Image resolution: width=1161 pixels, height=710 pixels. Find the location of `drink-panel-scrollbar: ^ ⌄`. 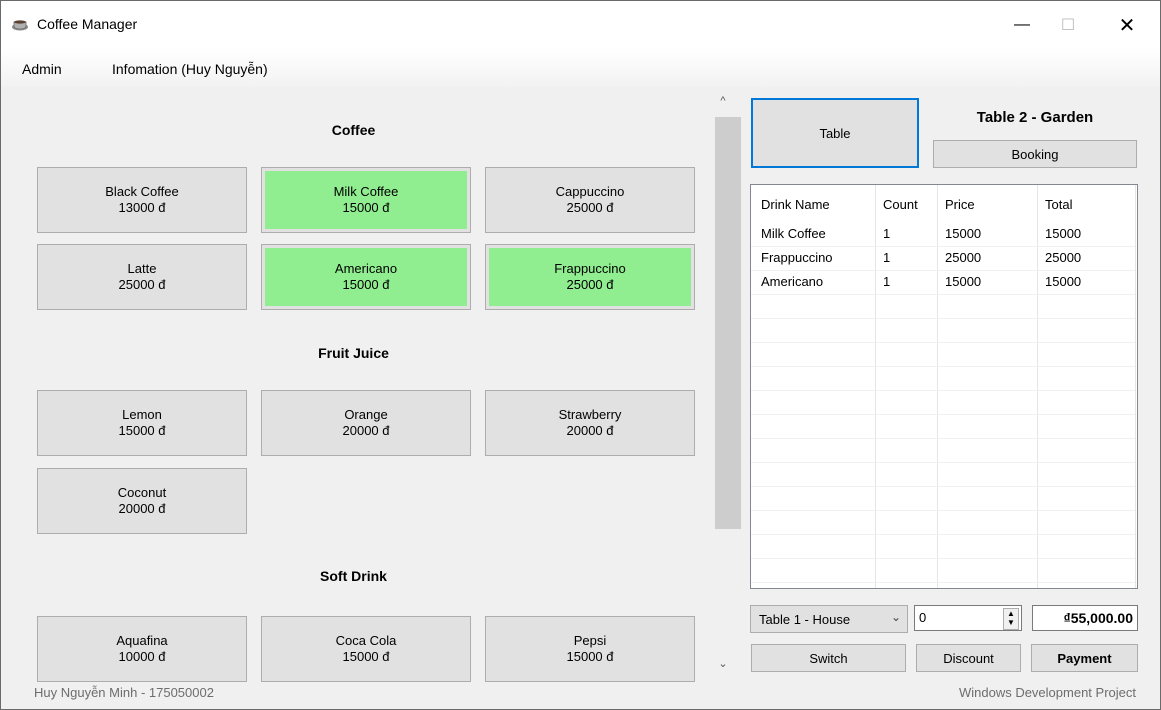

drink-panel-scrollbar: ^ ⌄ is located at coordinates (725, 382).